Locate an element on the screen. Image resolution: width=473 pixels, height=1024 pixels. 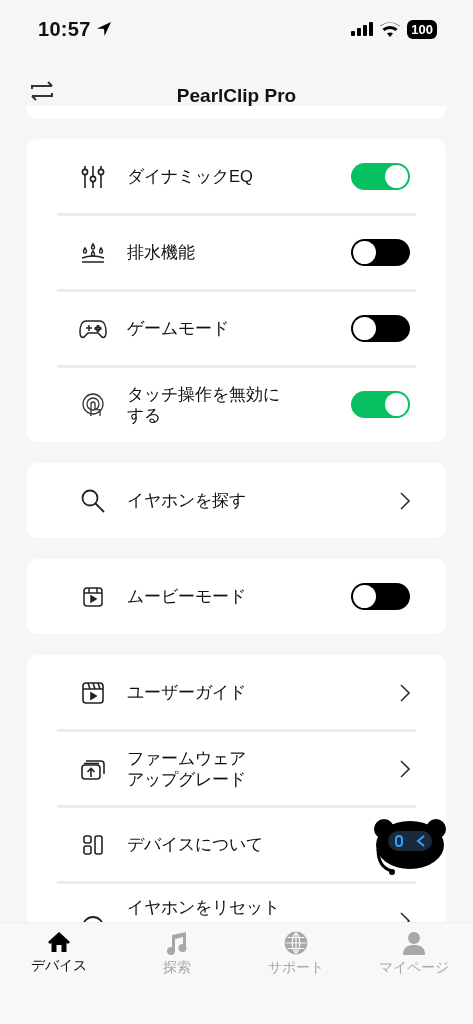
setting-label: ゲームモード is located at coordinates (178, 328).